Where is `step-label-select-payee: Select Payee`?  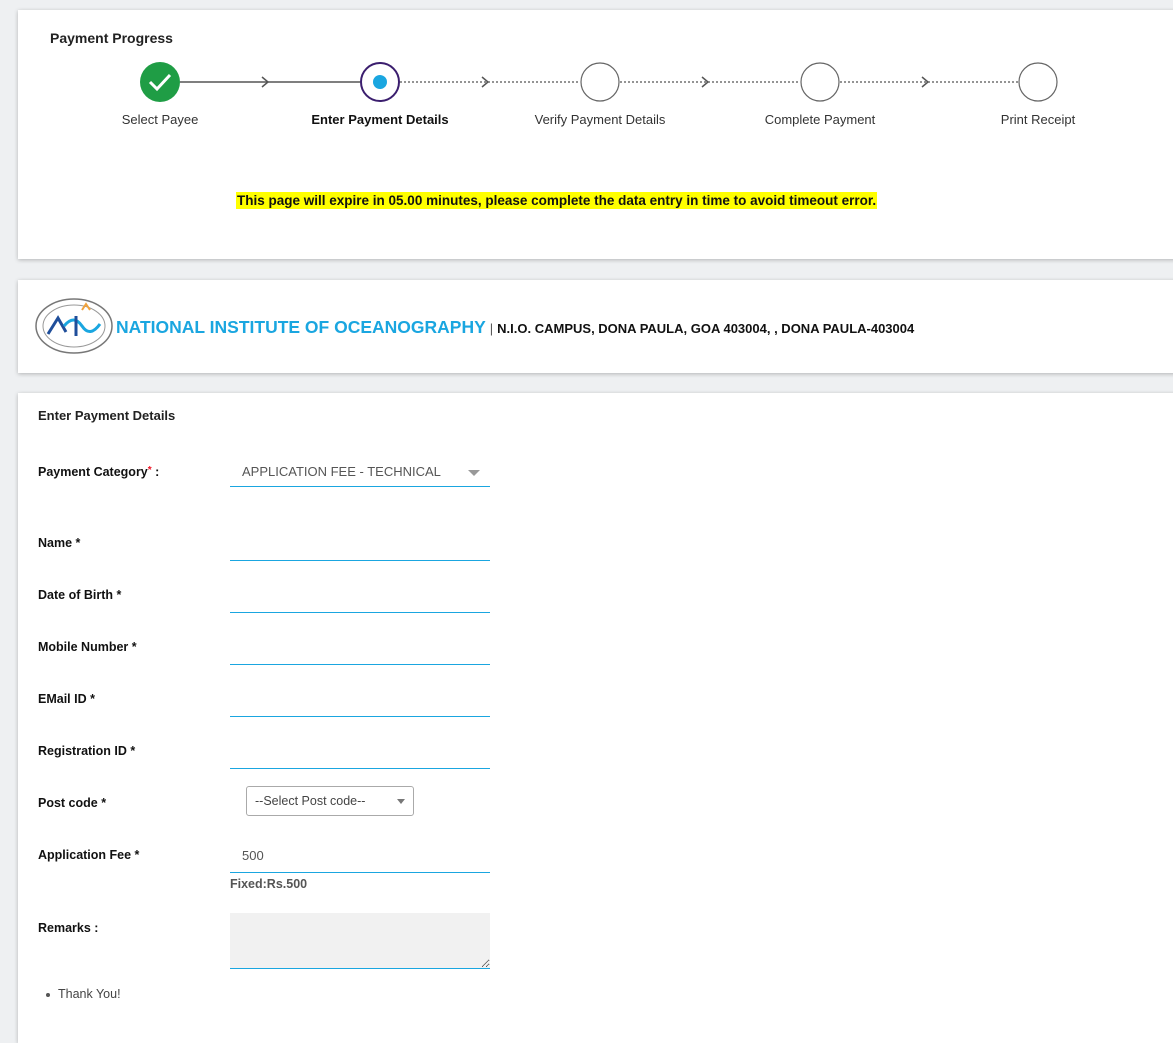 step-label-select-payee: Select Payee is located at coordinates (160, 119).